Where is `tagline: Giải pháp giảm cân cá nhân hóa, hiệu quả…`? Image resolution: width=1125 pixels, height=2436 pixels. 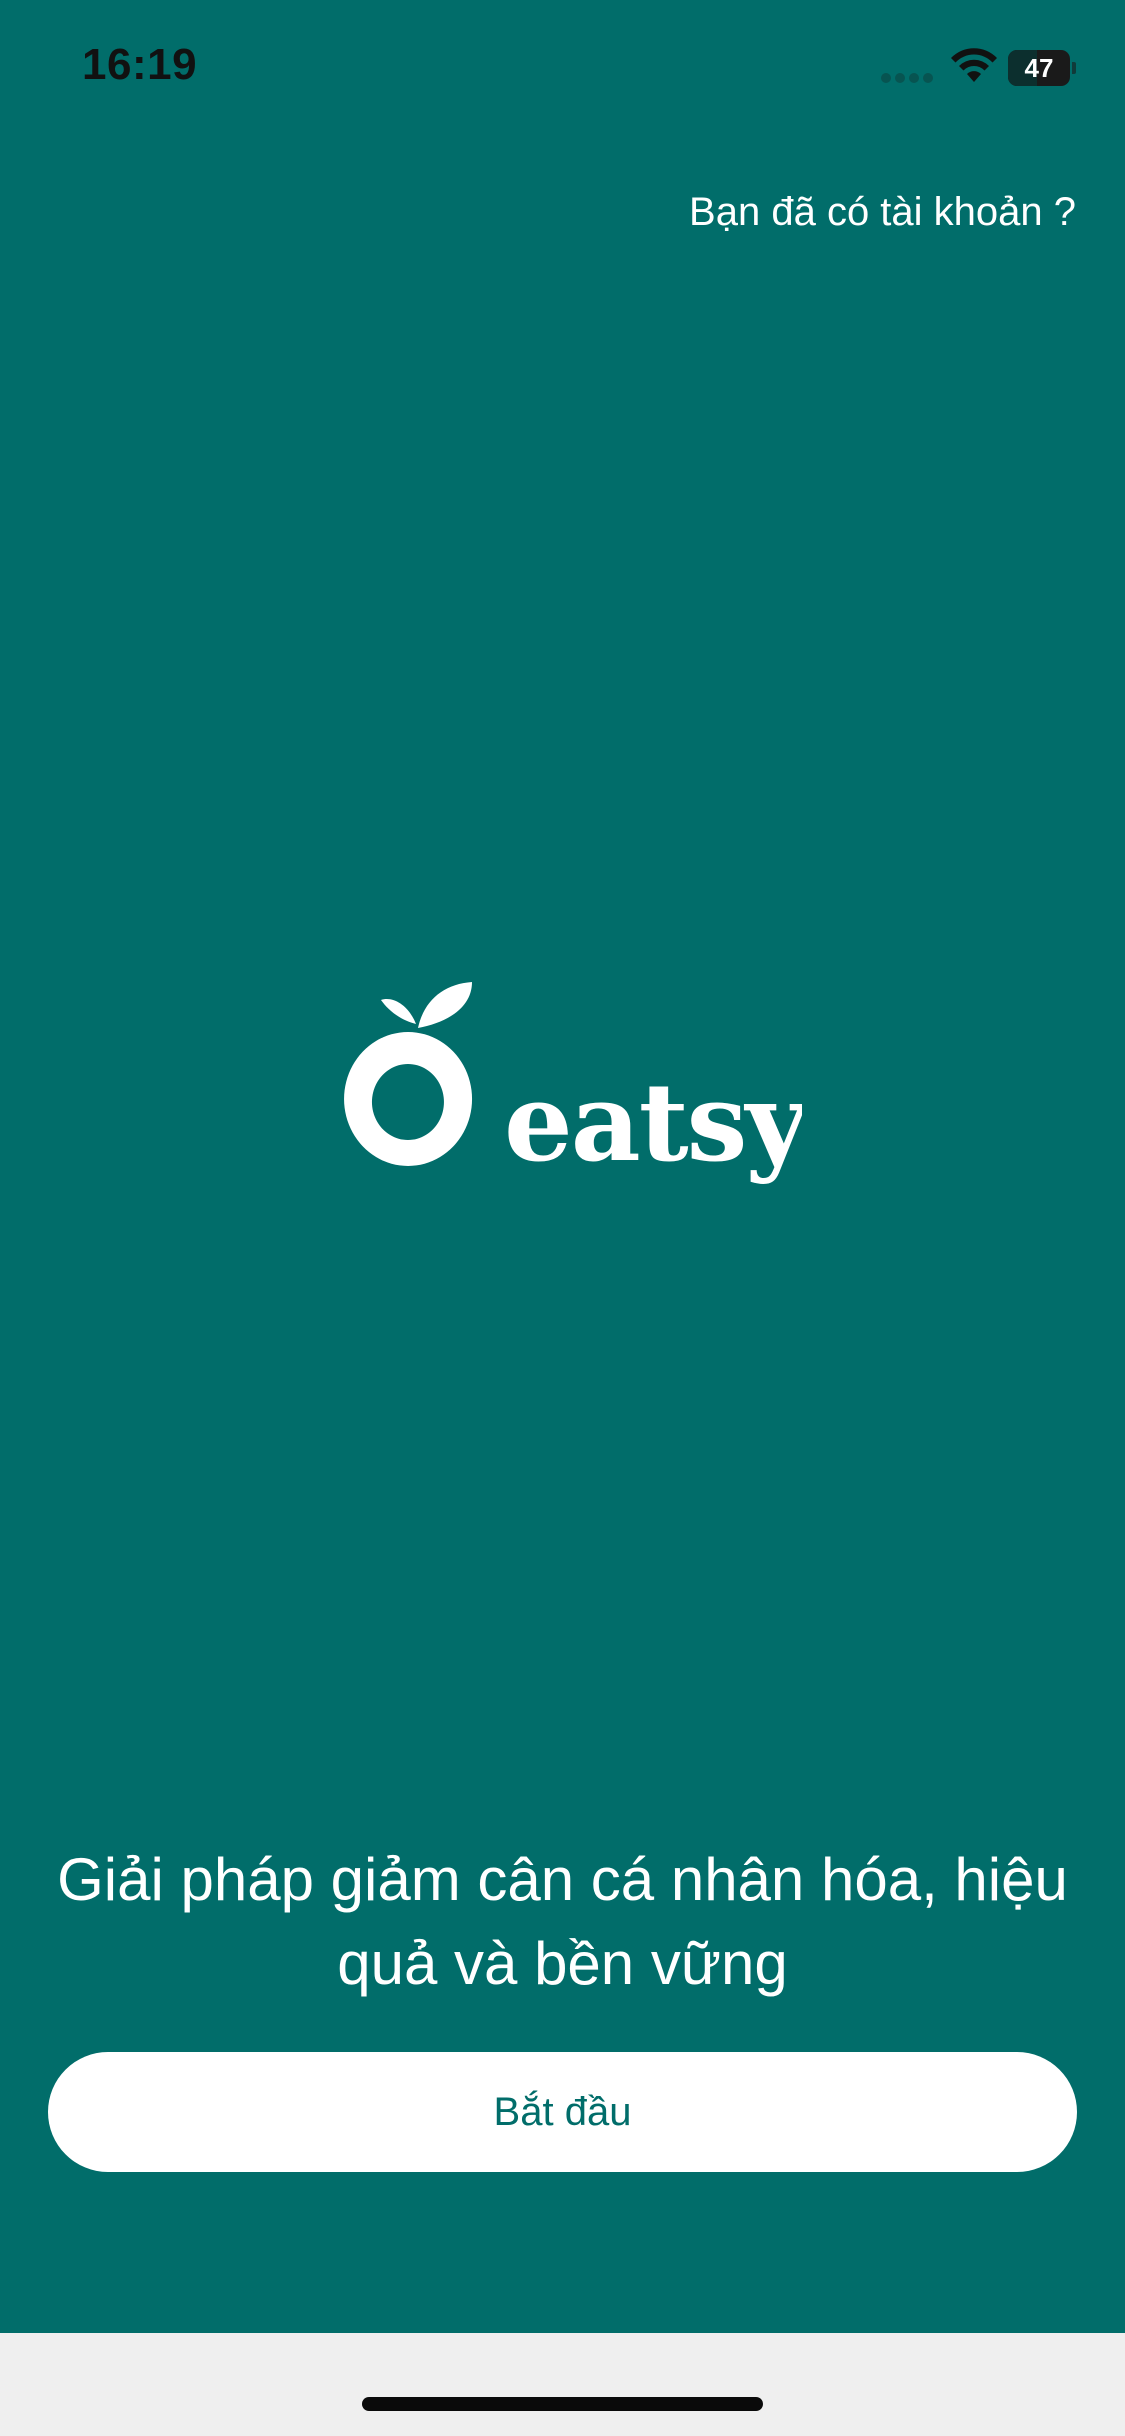 tagline: Giải pháp giảm cân cá nhân hóa, hiệu quả… is located at coordinates (562, 1921).